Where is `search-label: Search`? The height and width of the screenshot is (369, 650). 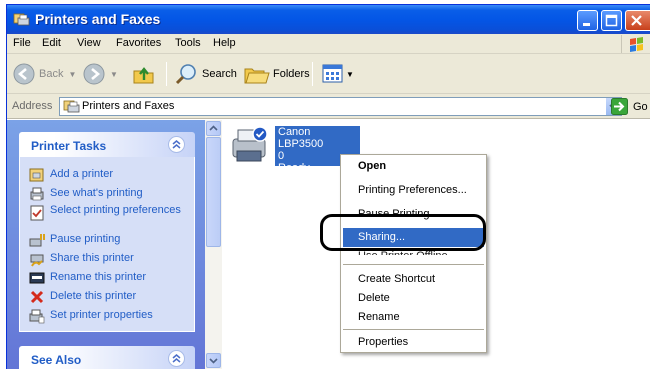 search-label: Search is located at coordinates (219, 74).